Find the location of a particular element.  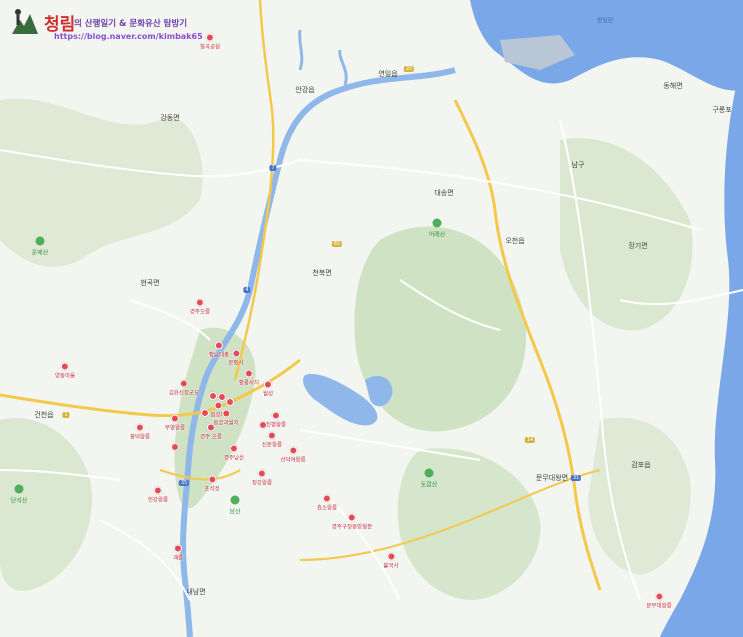

mountain-label: 단석산 is located at coordinates (19, 501).